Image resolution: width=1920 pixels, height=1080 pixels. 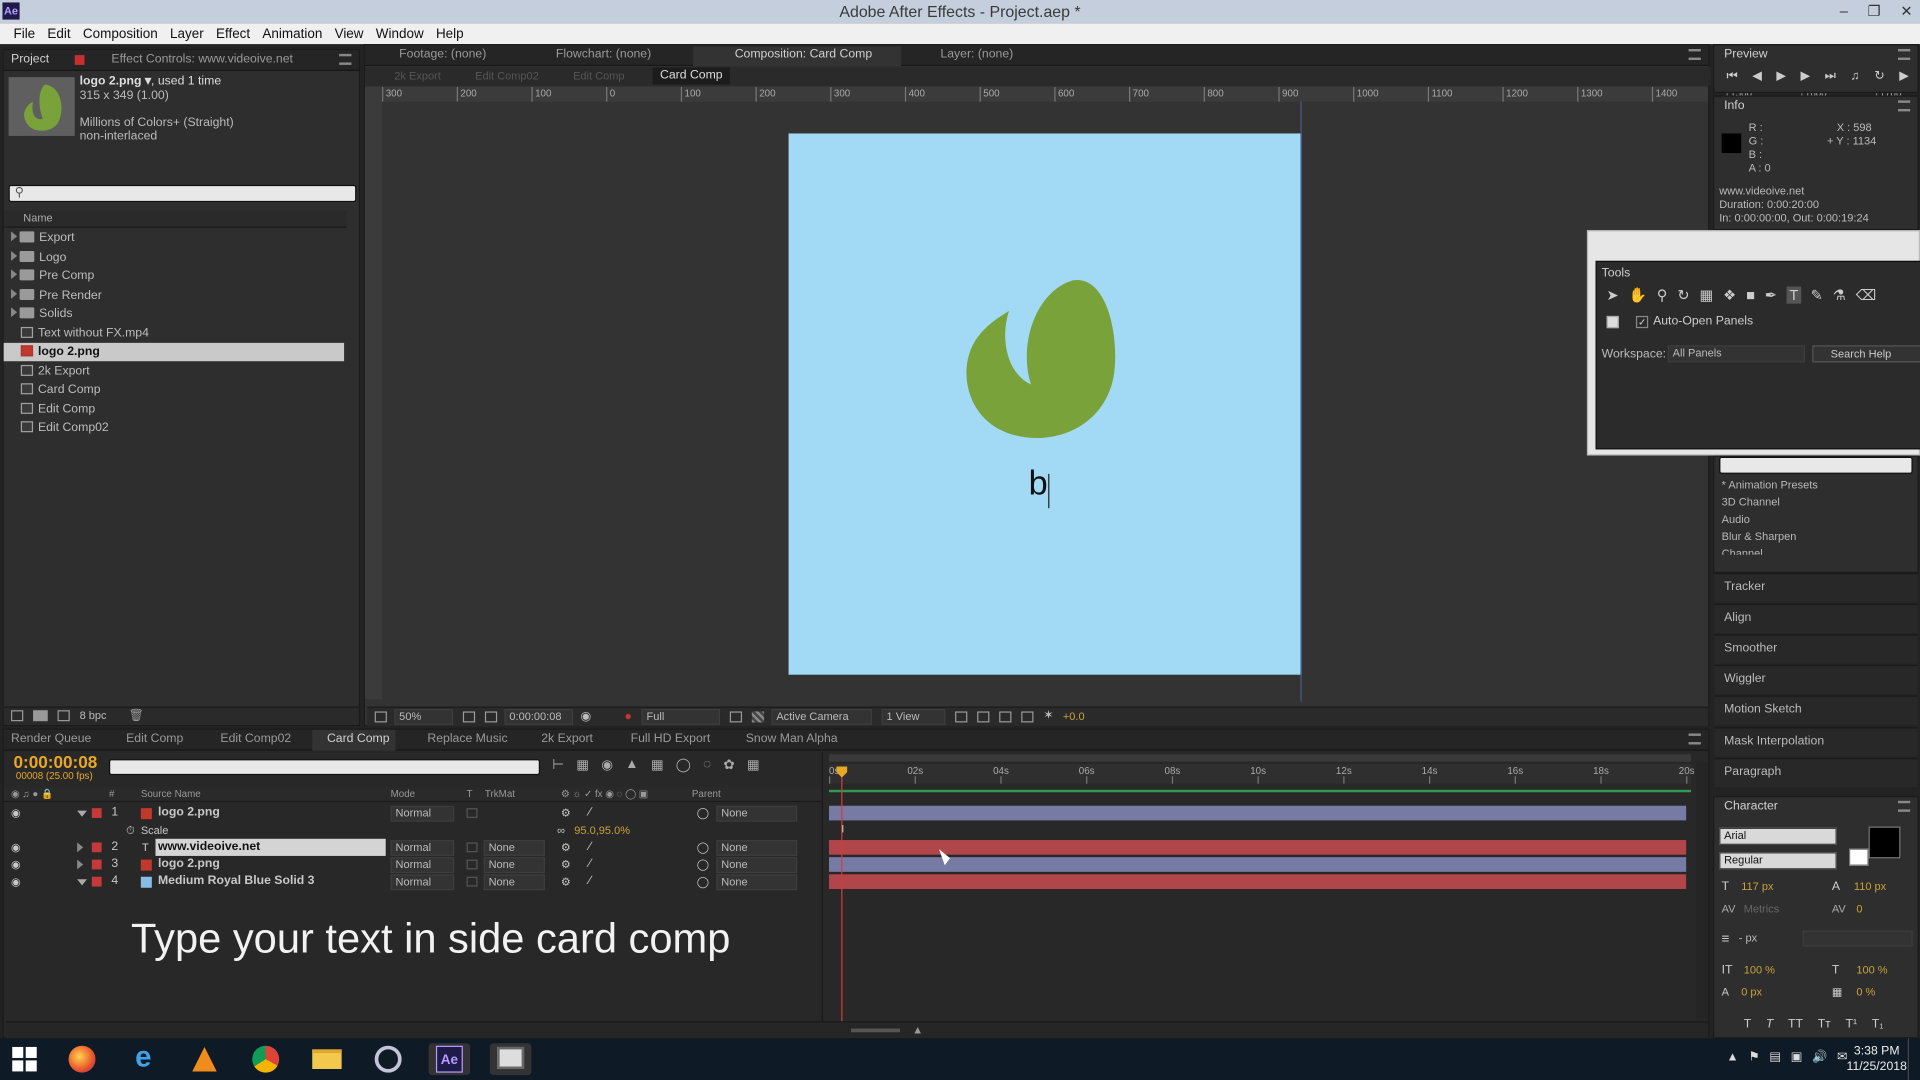 I want to click on tray-display-icon: ▣, so click(x=1797, y=1057).